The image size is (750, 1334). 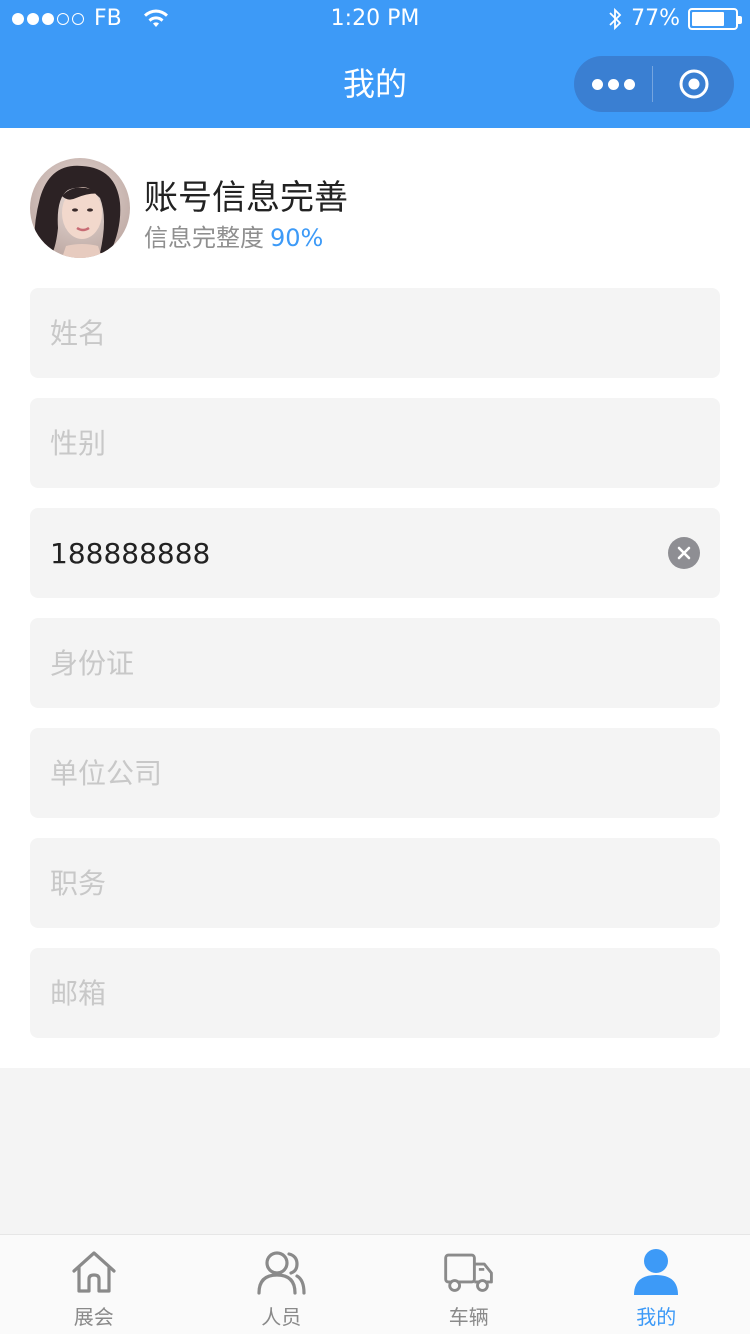 What do you see at coordinates (297, 238) in the screenshot?
I see `completeness-value: 90%` at bounding box center [297, 238].